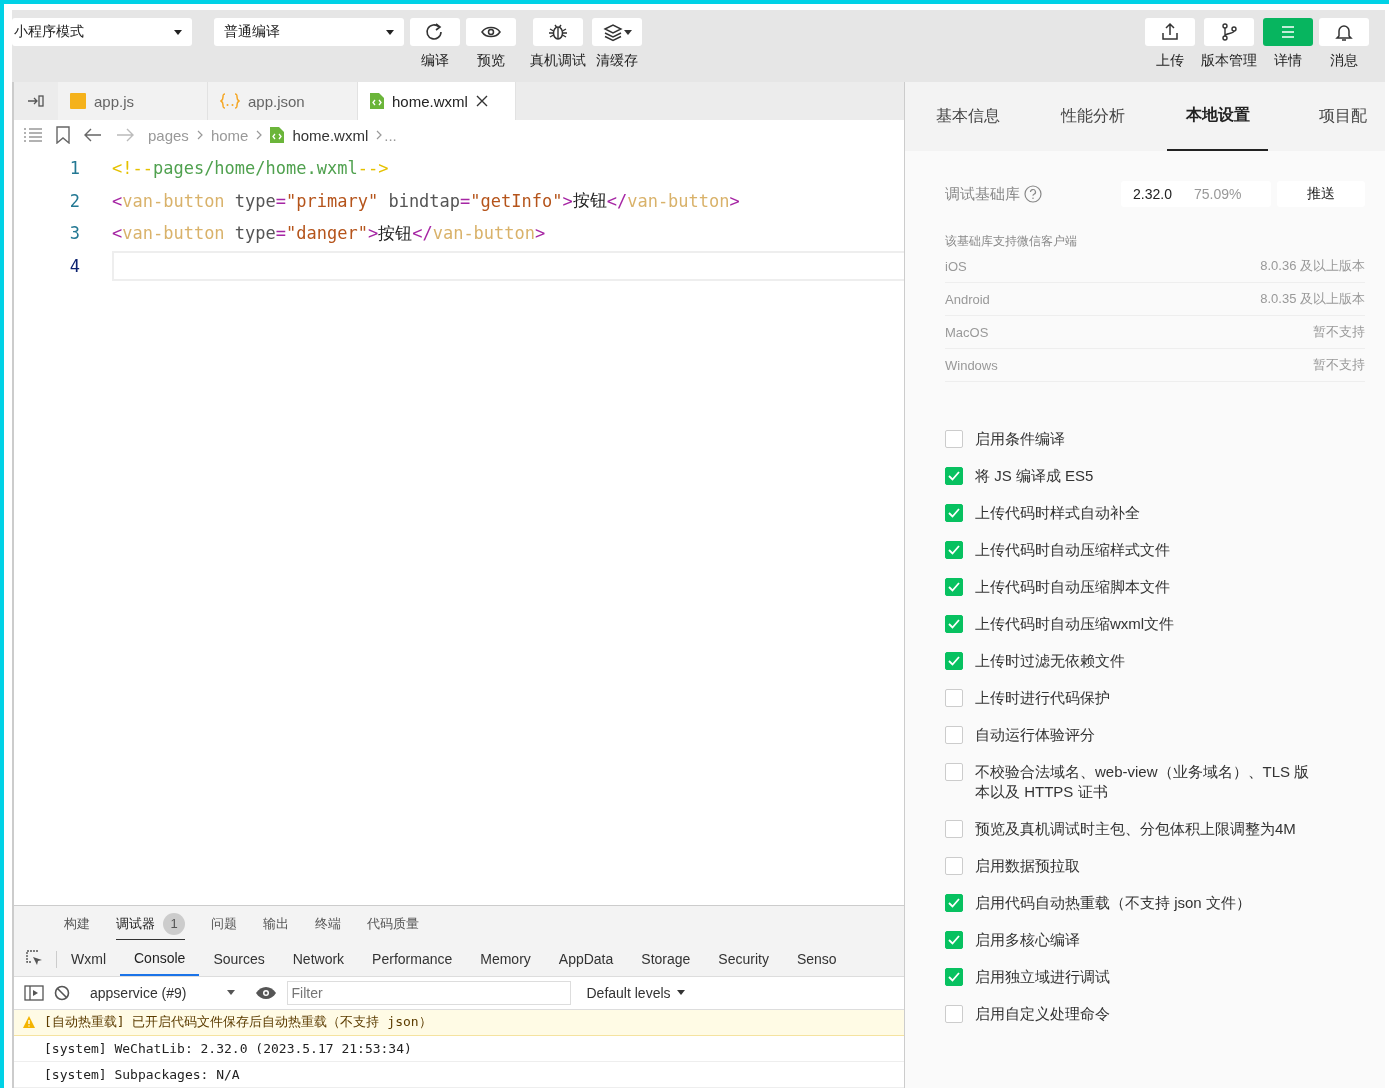 The width and height of the screenshot is (1389, 1088). I want to click on setting-label: 上传时进行代码保护, so click(1042, 698).